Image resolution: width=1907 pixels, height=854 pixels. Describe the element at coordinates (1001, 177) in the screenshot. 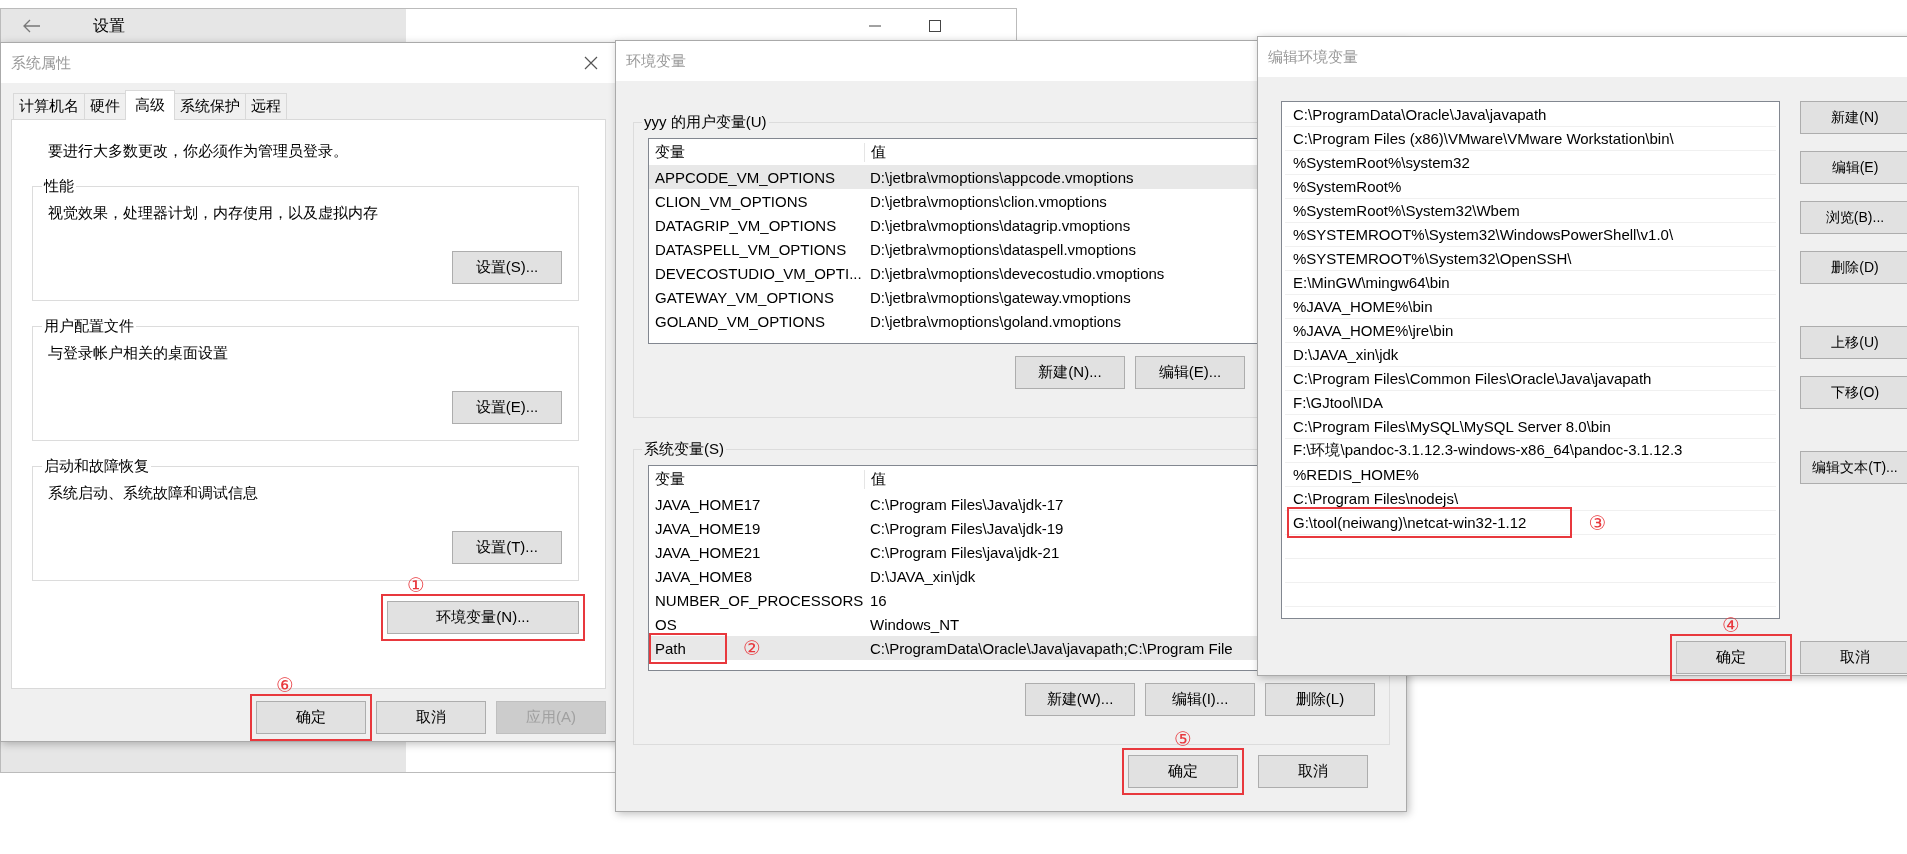

I see `variable-value: D:\jetbra\vmoptions\appcode.vmoptions` at that location.